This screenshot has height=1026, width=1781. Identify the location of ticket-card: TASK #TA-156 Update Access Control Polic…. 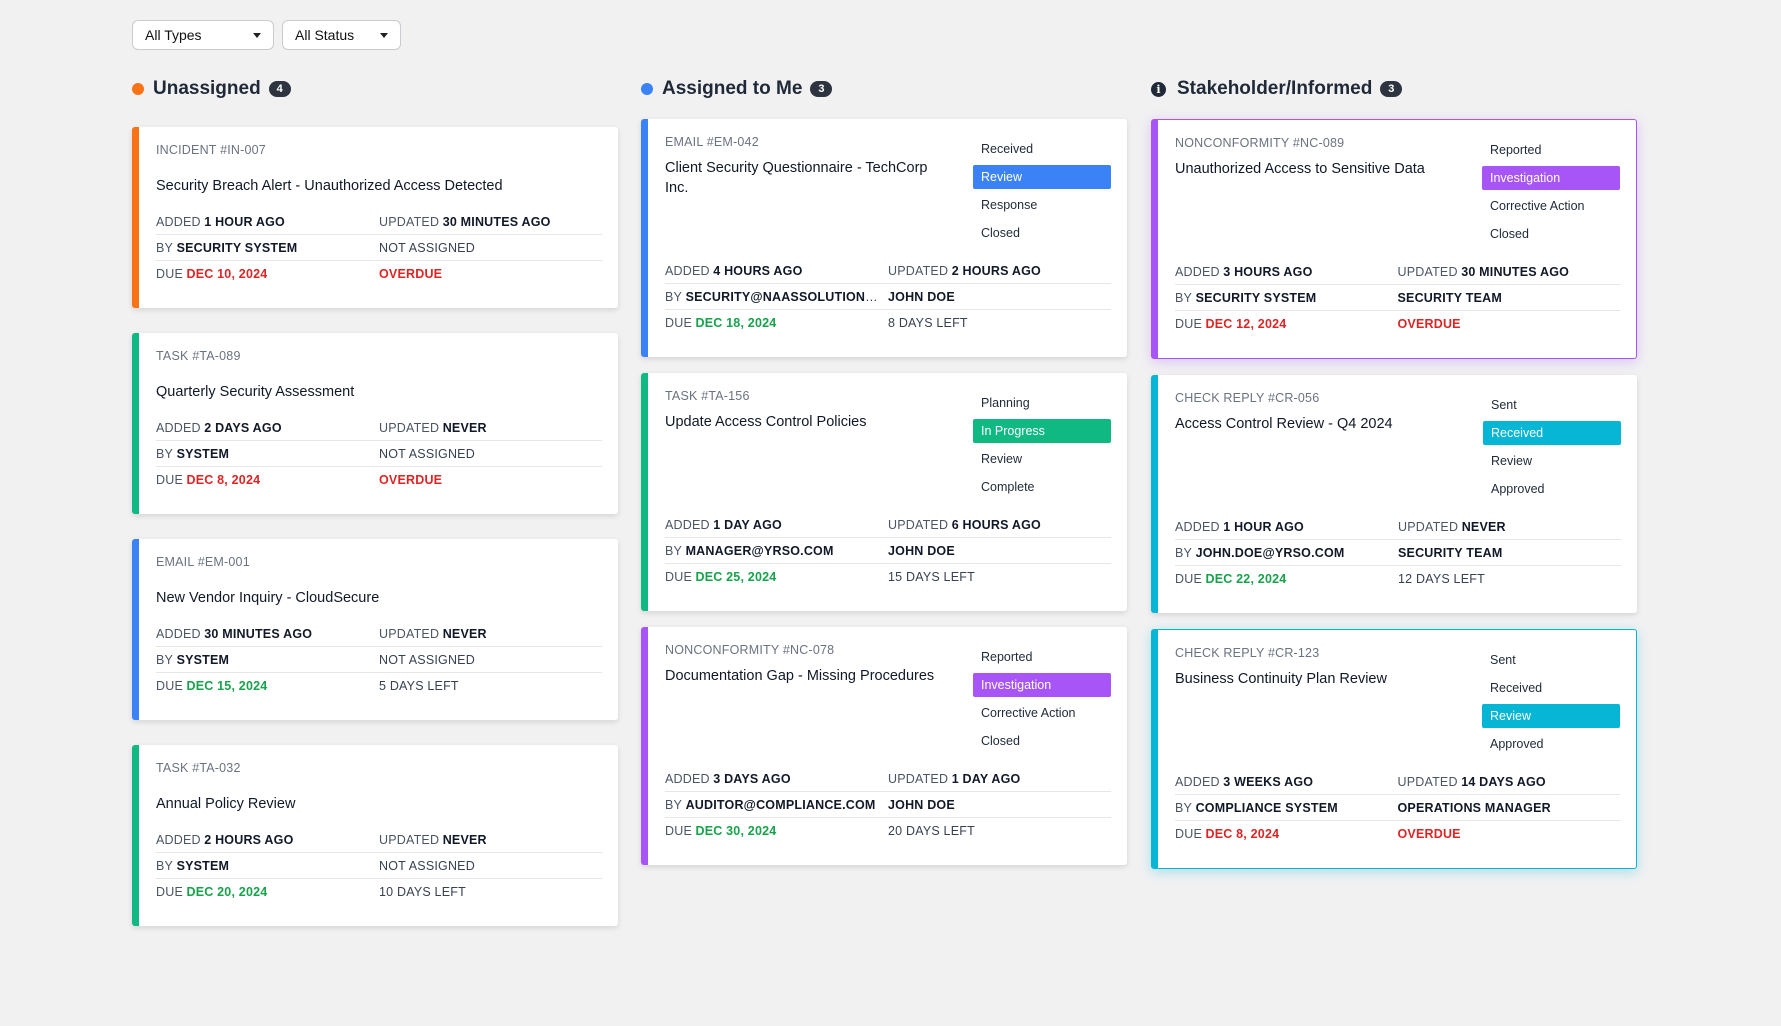
(884, 492).